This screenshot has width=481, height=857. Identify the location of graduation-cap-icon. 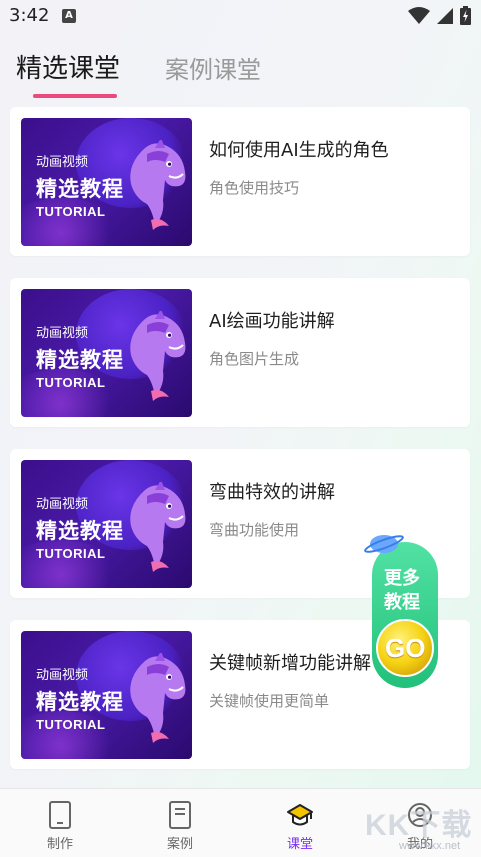
(300, 815).